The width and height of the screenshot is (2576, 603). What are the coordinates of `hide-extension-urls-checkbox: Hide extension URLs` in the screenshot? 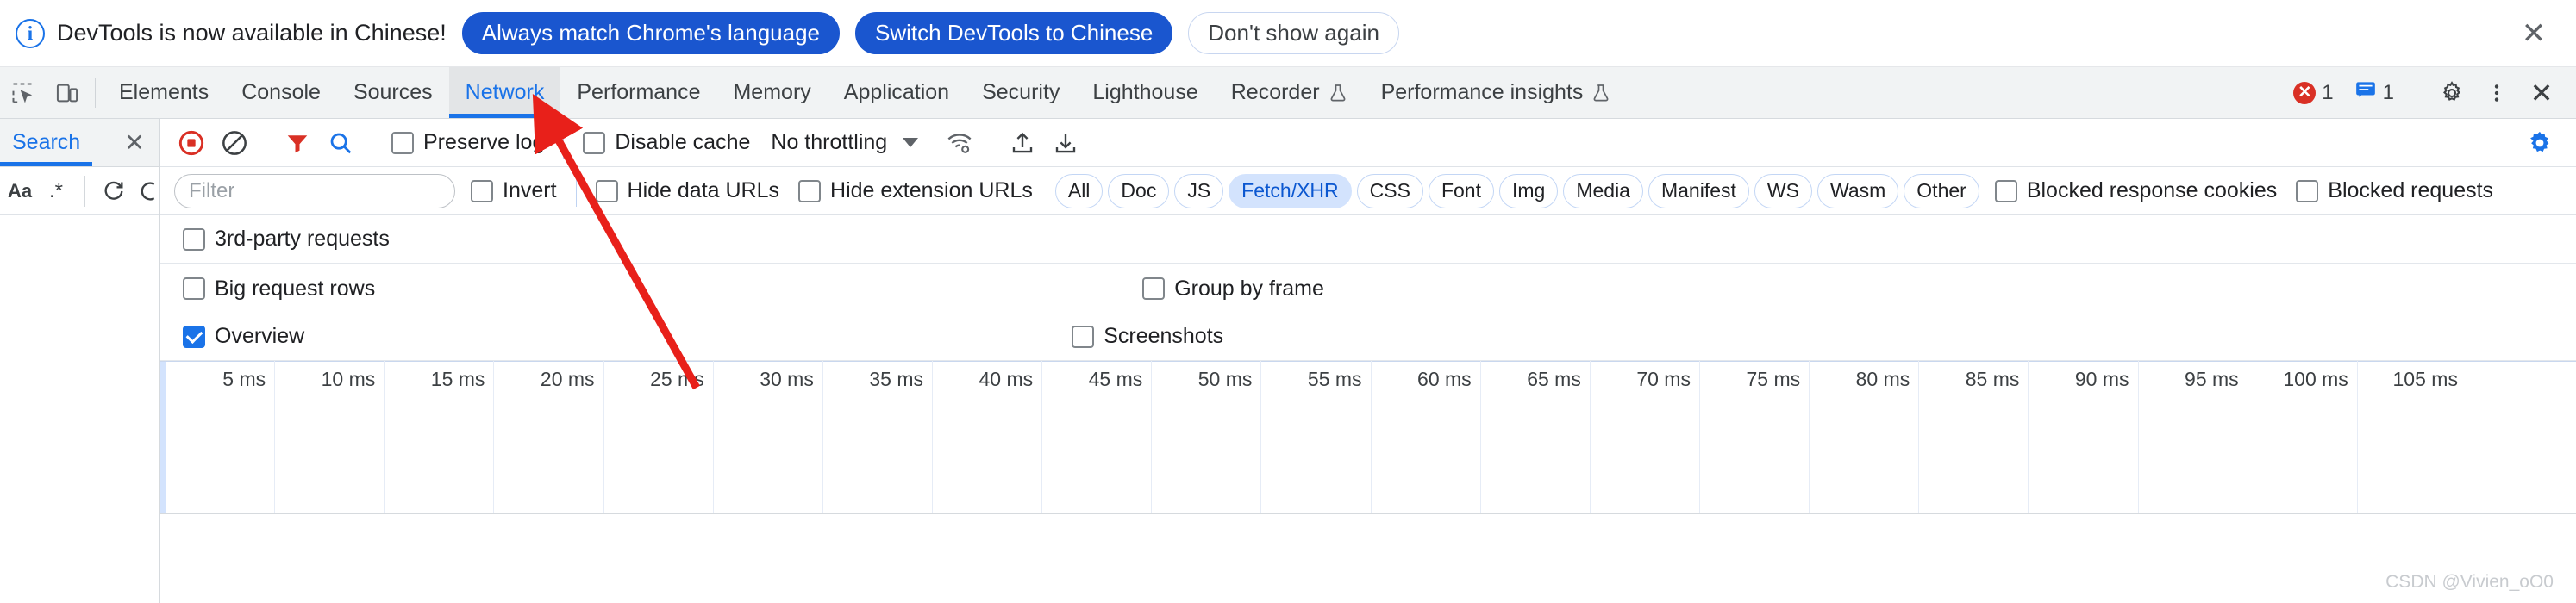 It's located at (915, 190).